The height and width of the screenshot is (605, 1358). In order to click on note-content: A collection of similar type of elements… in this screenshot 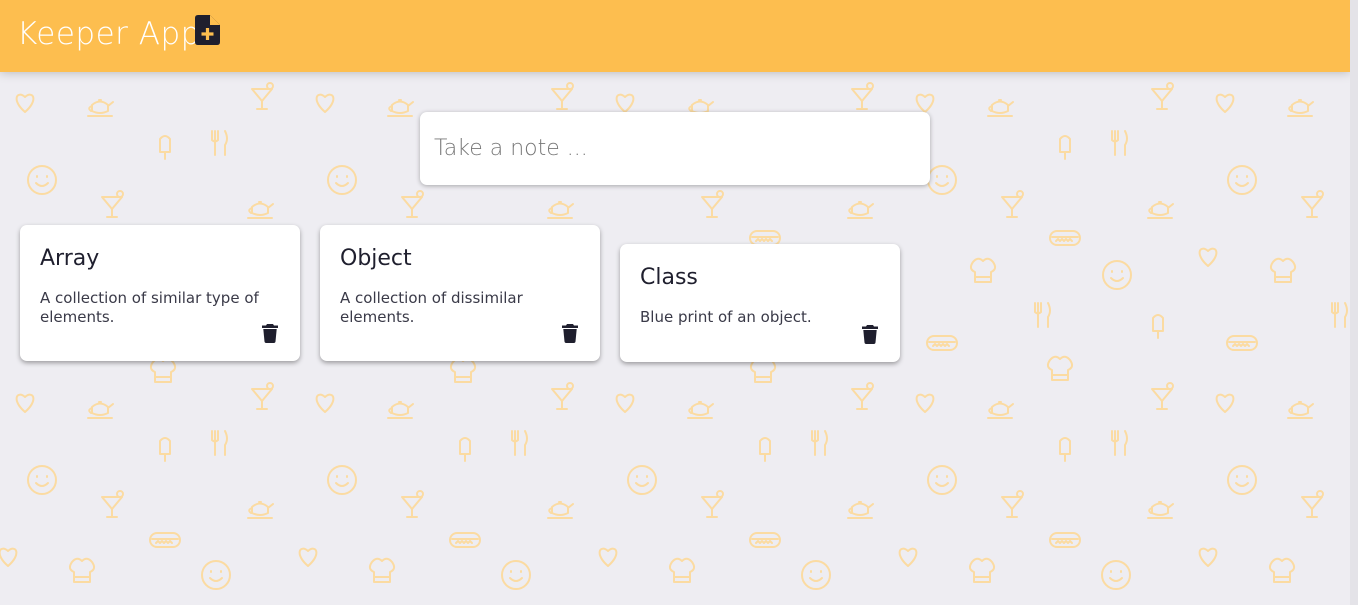, I will do `click(149, 307)`.